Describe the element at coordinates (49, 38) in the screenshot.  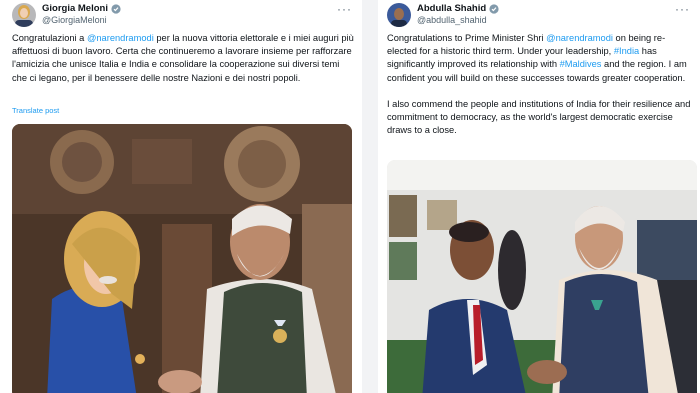
I see `post-text-part: Congratulazioni a` at that location.